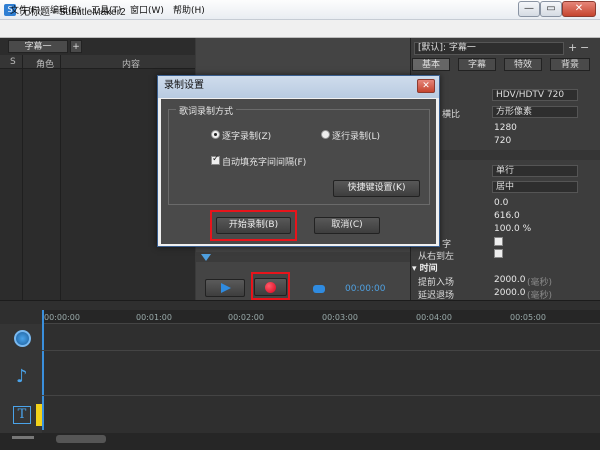 The width and height of the screenshot is (600, 450). I want to click on column-role: 角色, so click(45, 63).